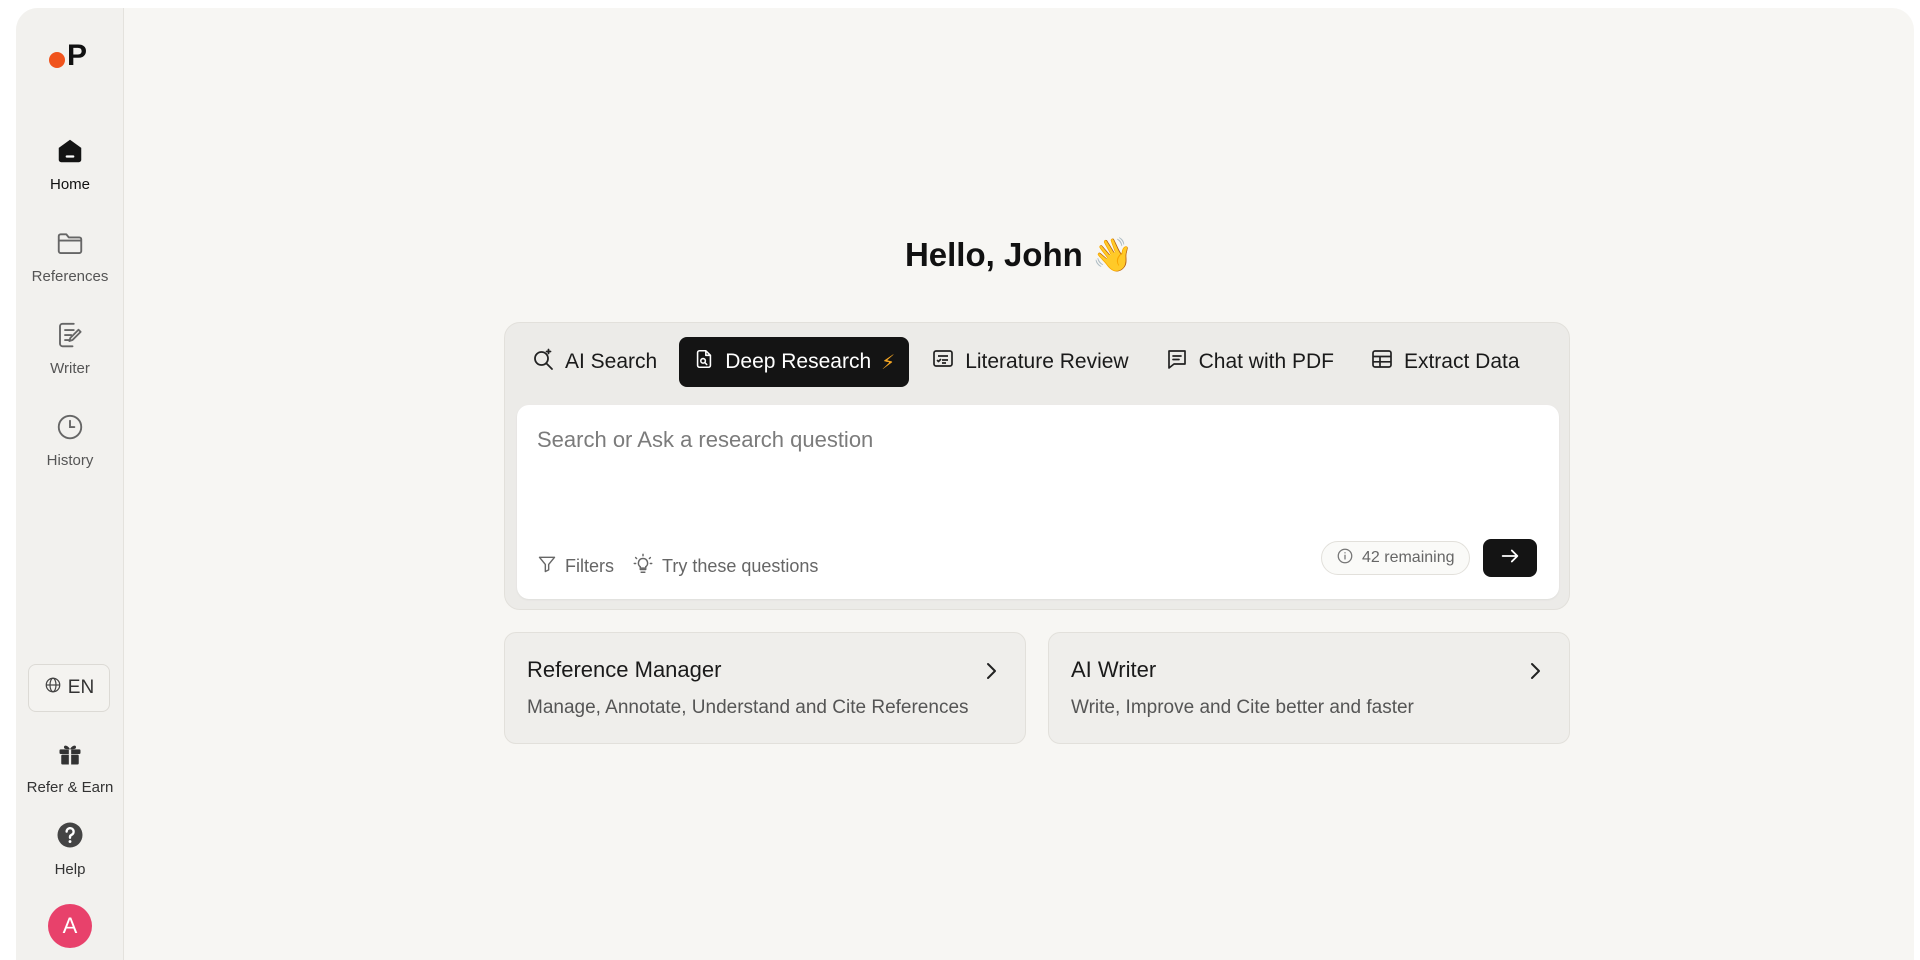  I want to click on help-link: Help, so click(70, 849).